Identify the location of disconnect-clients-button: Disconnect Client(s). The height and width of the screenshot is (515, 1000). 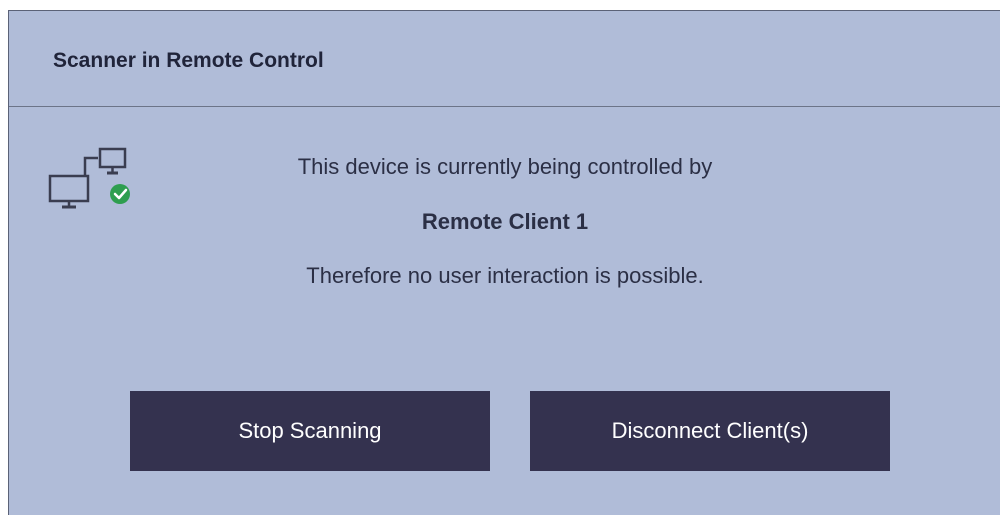
(710, 431).